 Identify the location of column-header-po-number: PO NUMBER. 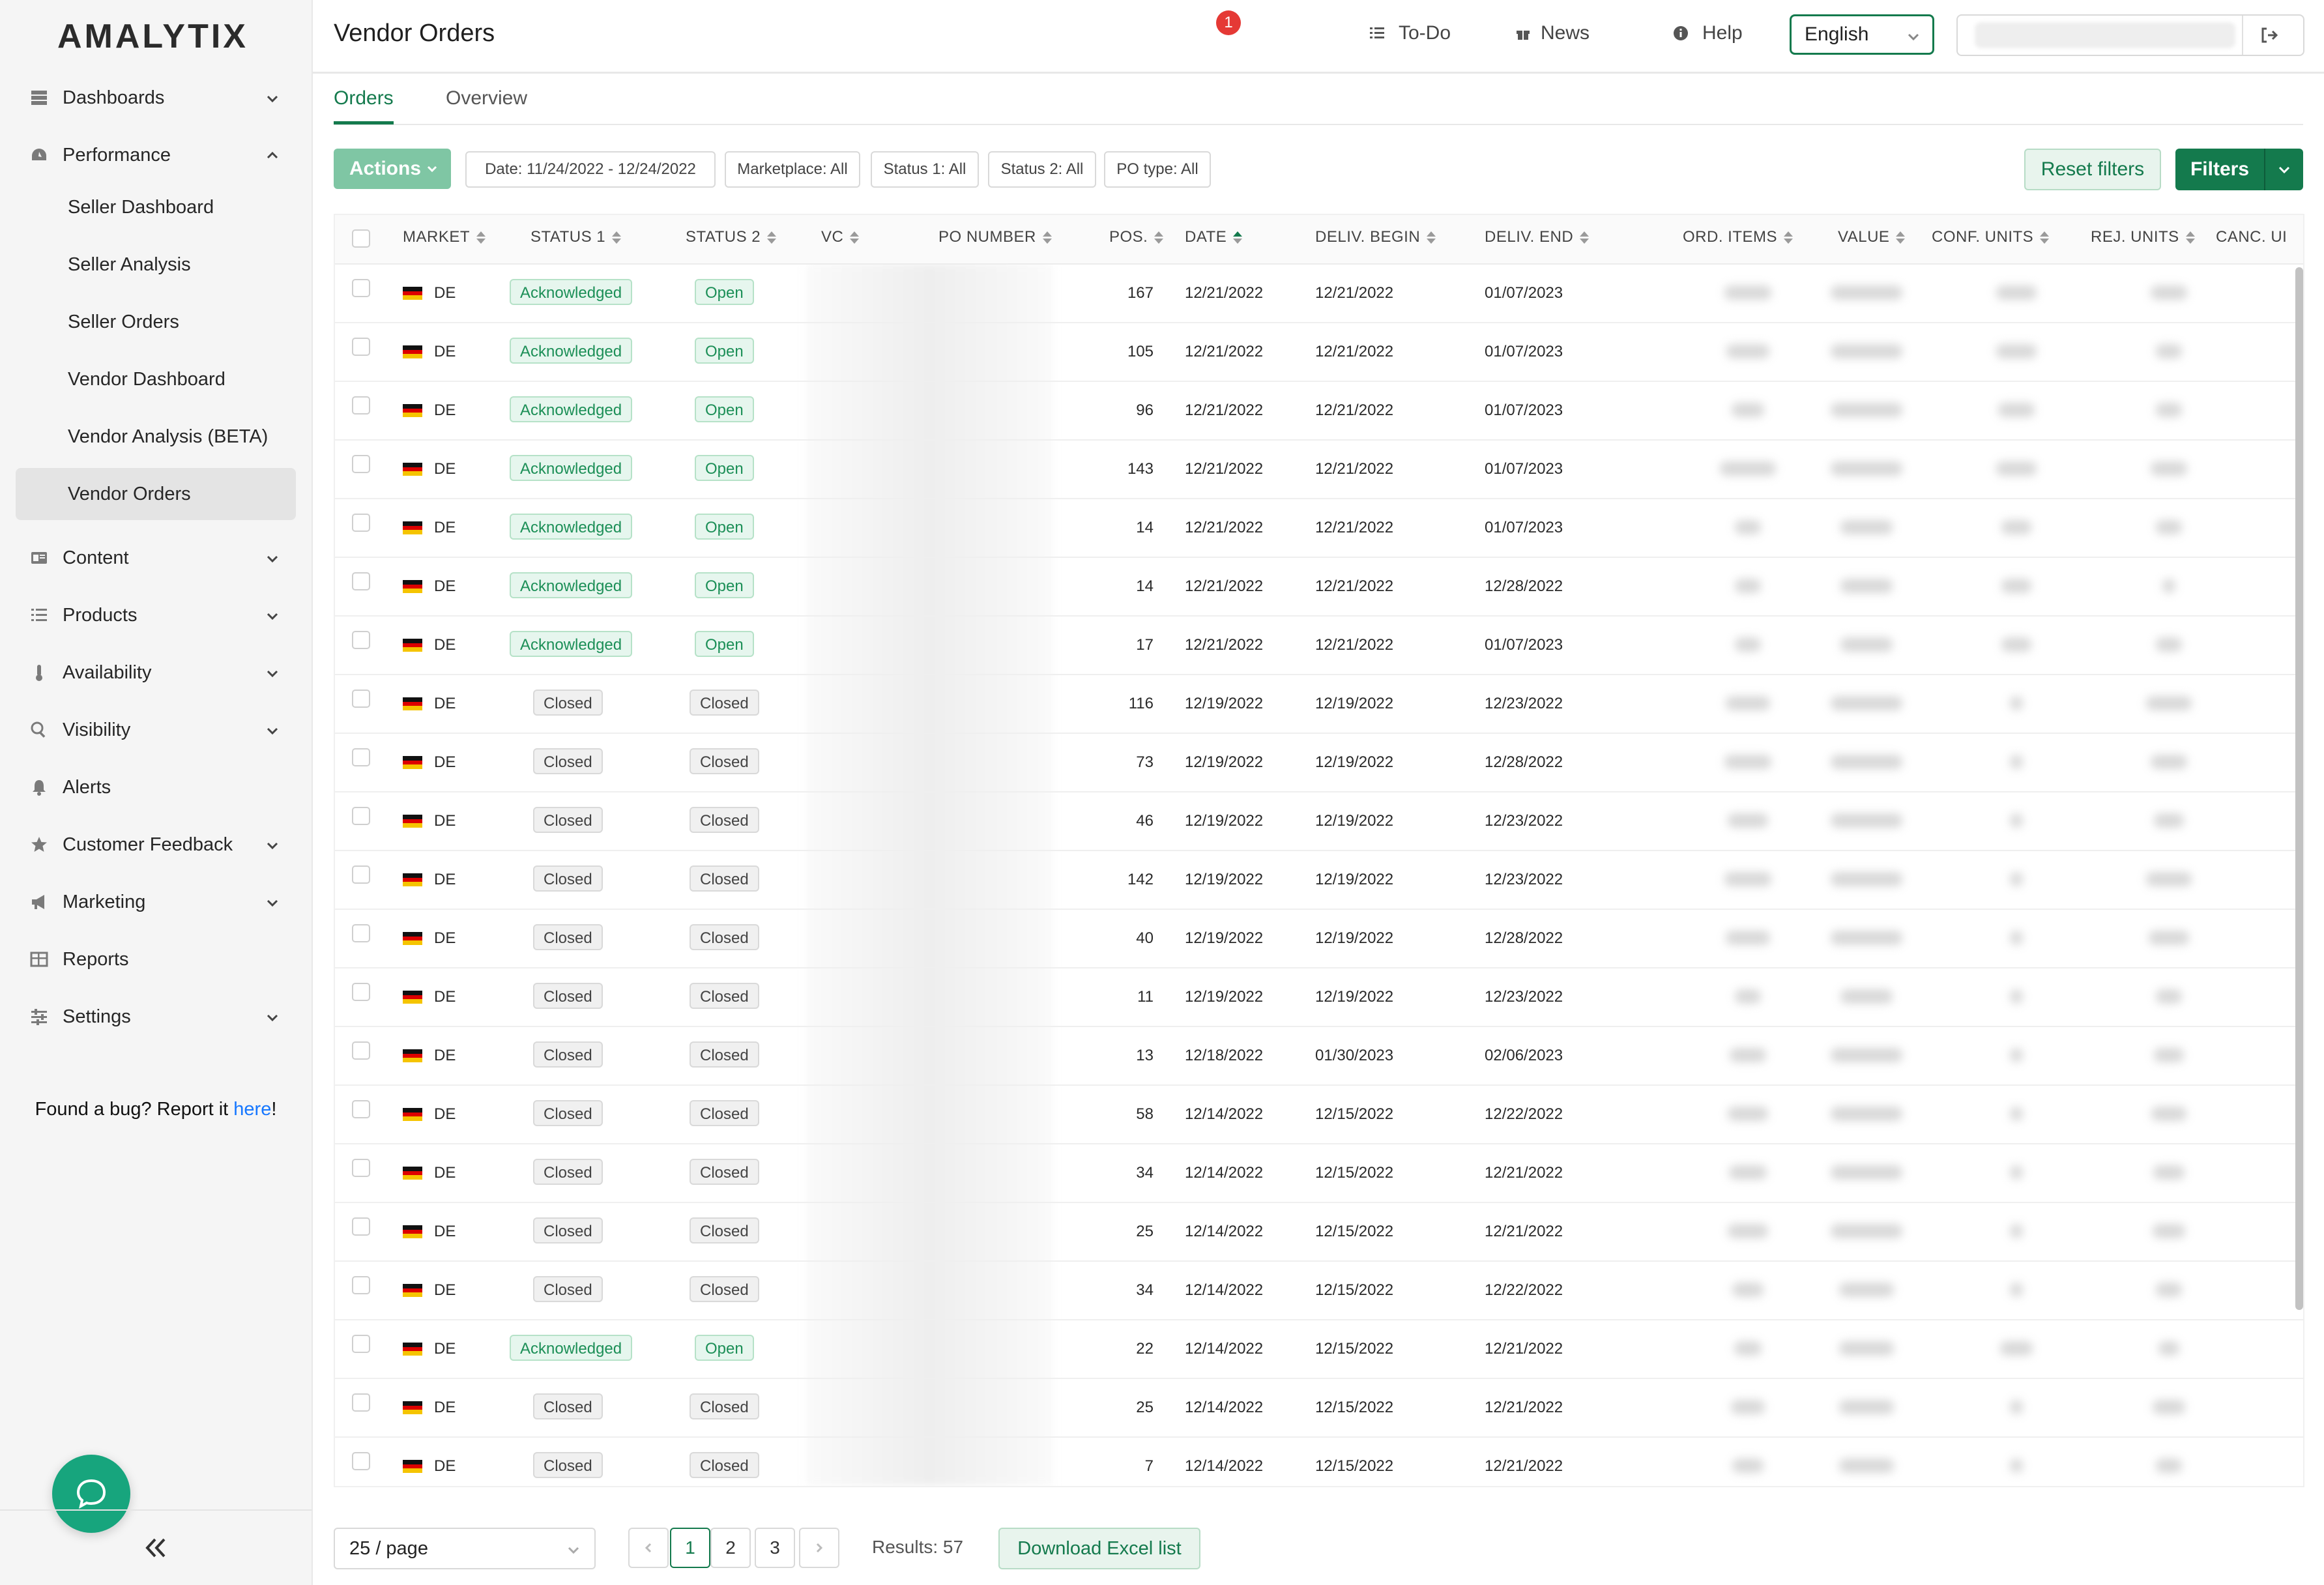
(995, 237).